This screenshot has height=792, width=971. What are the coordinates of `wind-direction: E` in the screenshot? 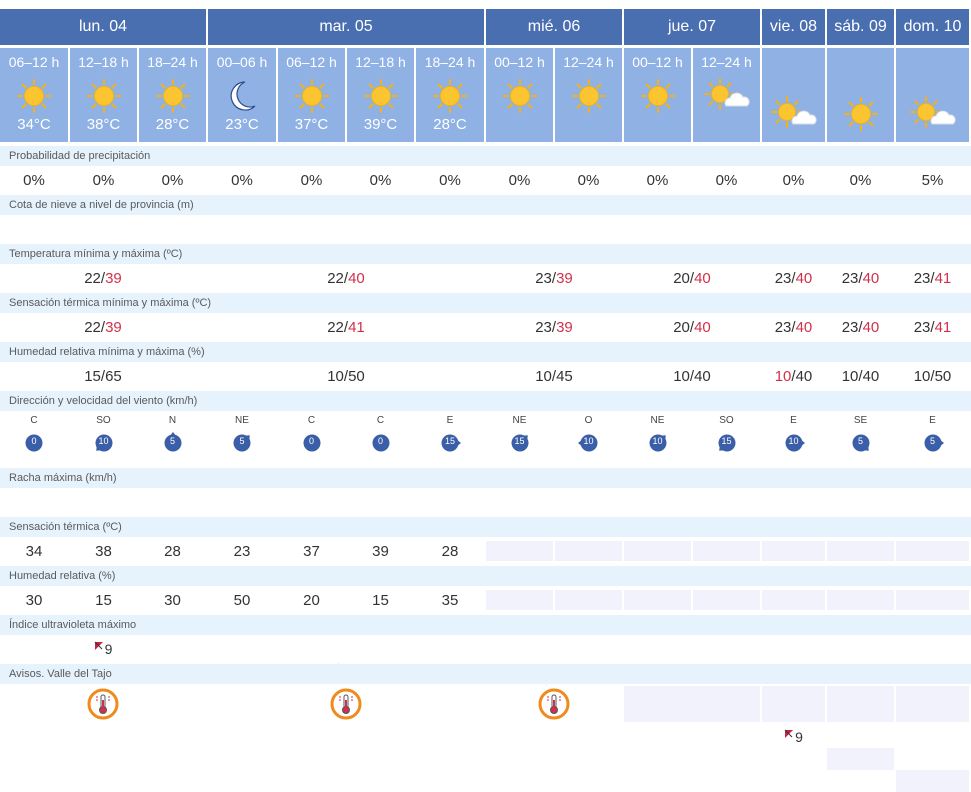 It's located at (793, 420).